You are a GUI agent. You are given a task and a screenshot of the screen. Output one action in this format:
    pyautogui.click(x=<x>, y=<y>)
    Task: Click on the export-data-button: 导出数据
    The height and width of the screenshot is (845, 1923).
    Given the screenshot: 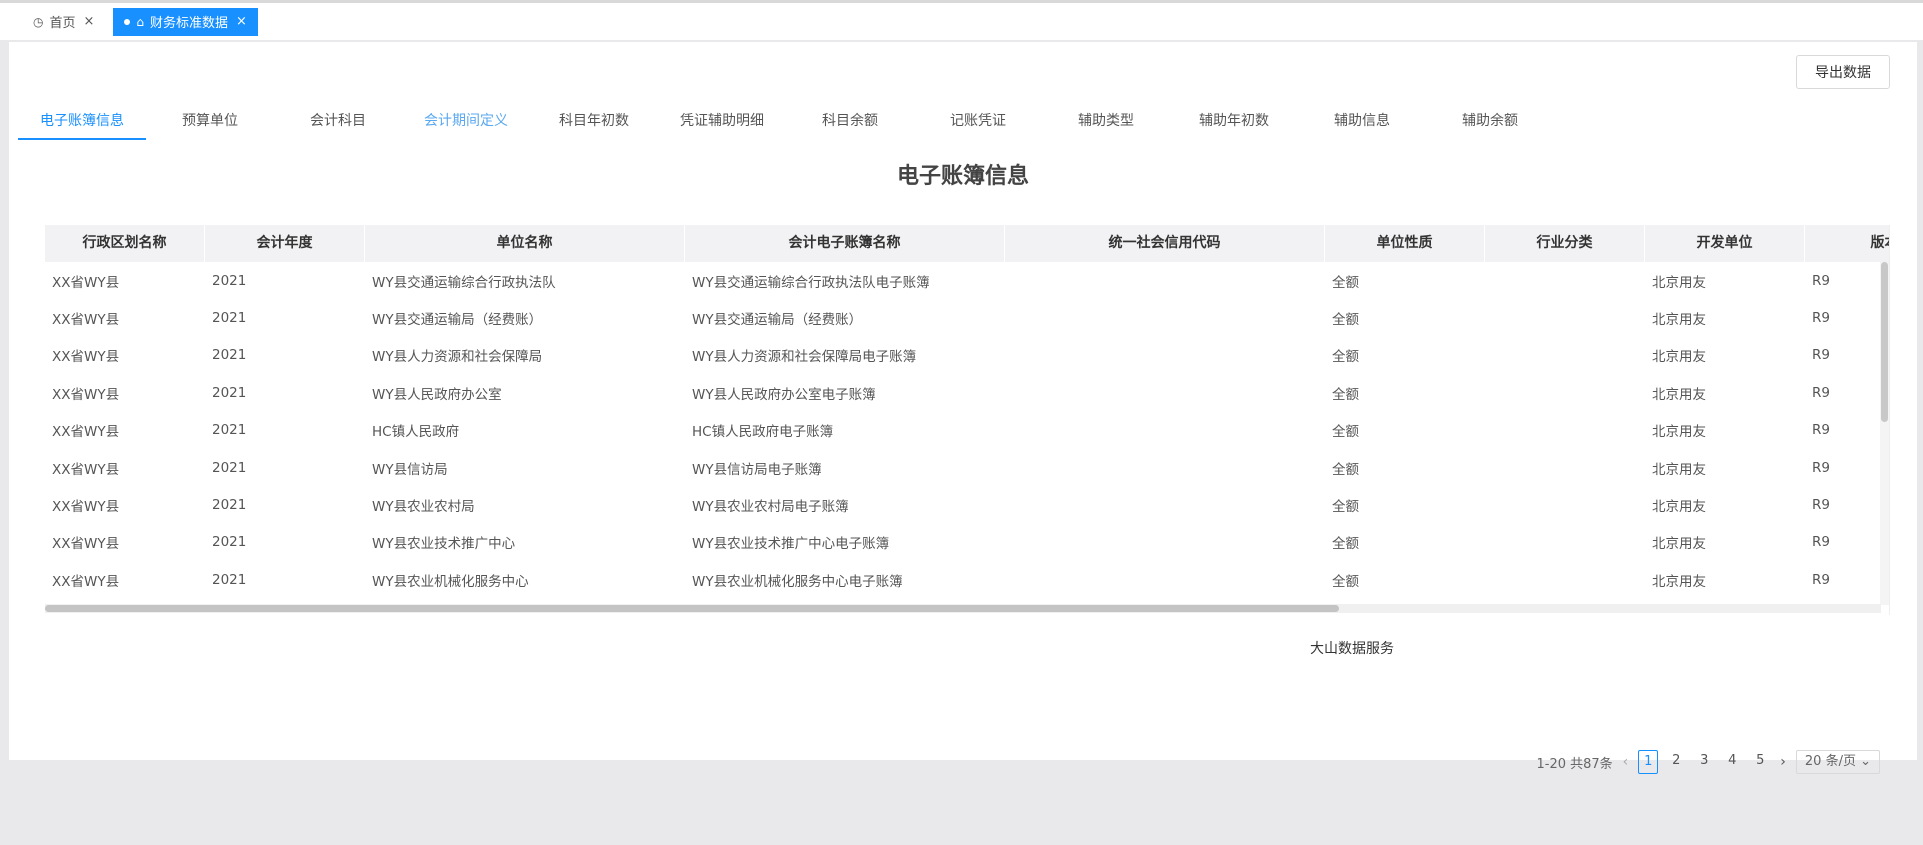 What is the action you would take?
    pyautogui.click(x=1843, y=72)
    